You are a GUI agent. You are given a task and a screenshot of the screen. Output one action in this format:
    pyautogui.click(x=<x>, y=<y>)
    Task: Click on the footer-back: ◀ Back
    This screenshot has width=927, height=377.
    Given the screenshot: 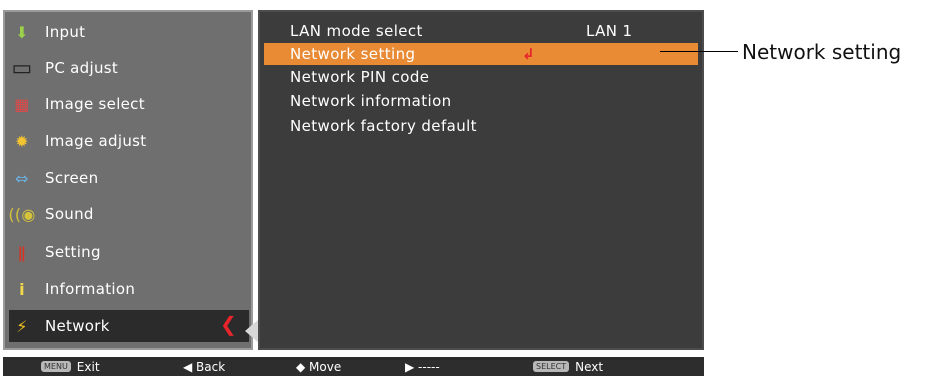 What is the action you would take?
    pyautogui.click(x=204, y=367)
    